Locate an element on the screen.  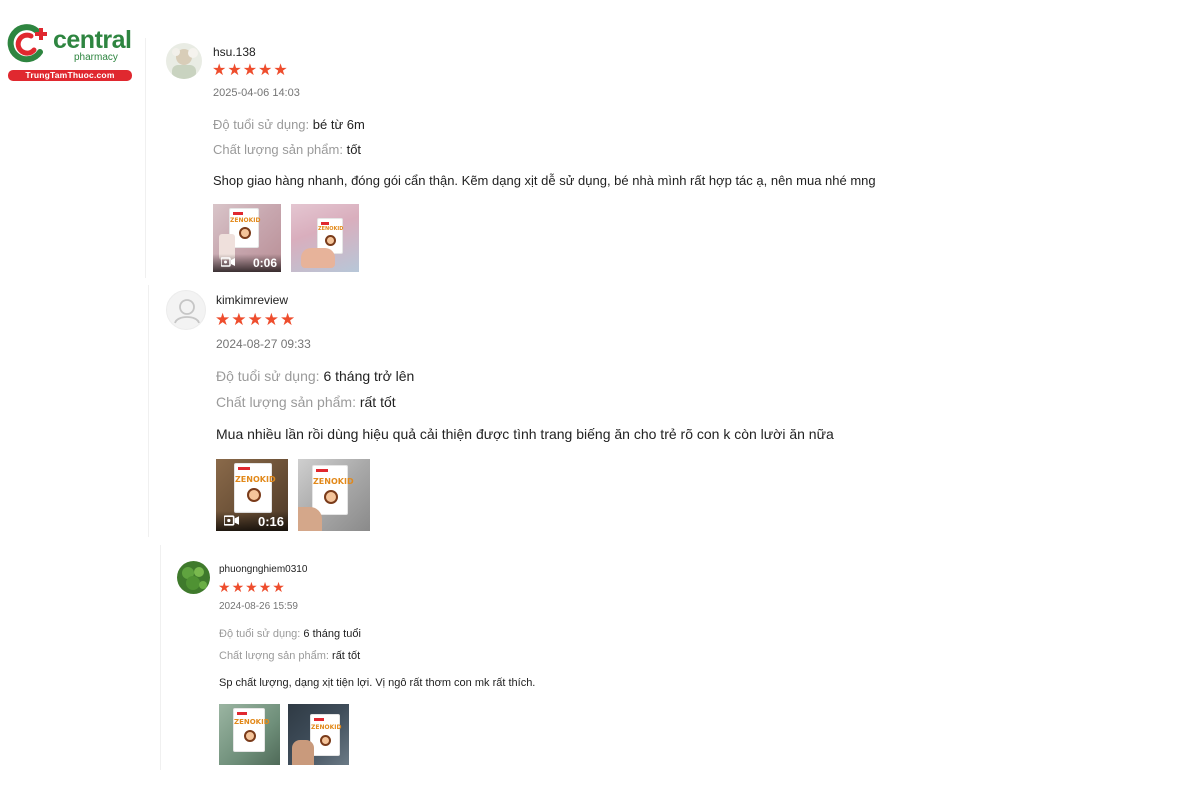
video-duration: 0:16 is located at coordinates (270, 521).